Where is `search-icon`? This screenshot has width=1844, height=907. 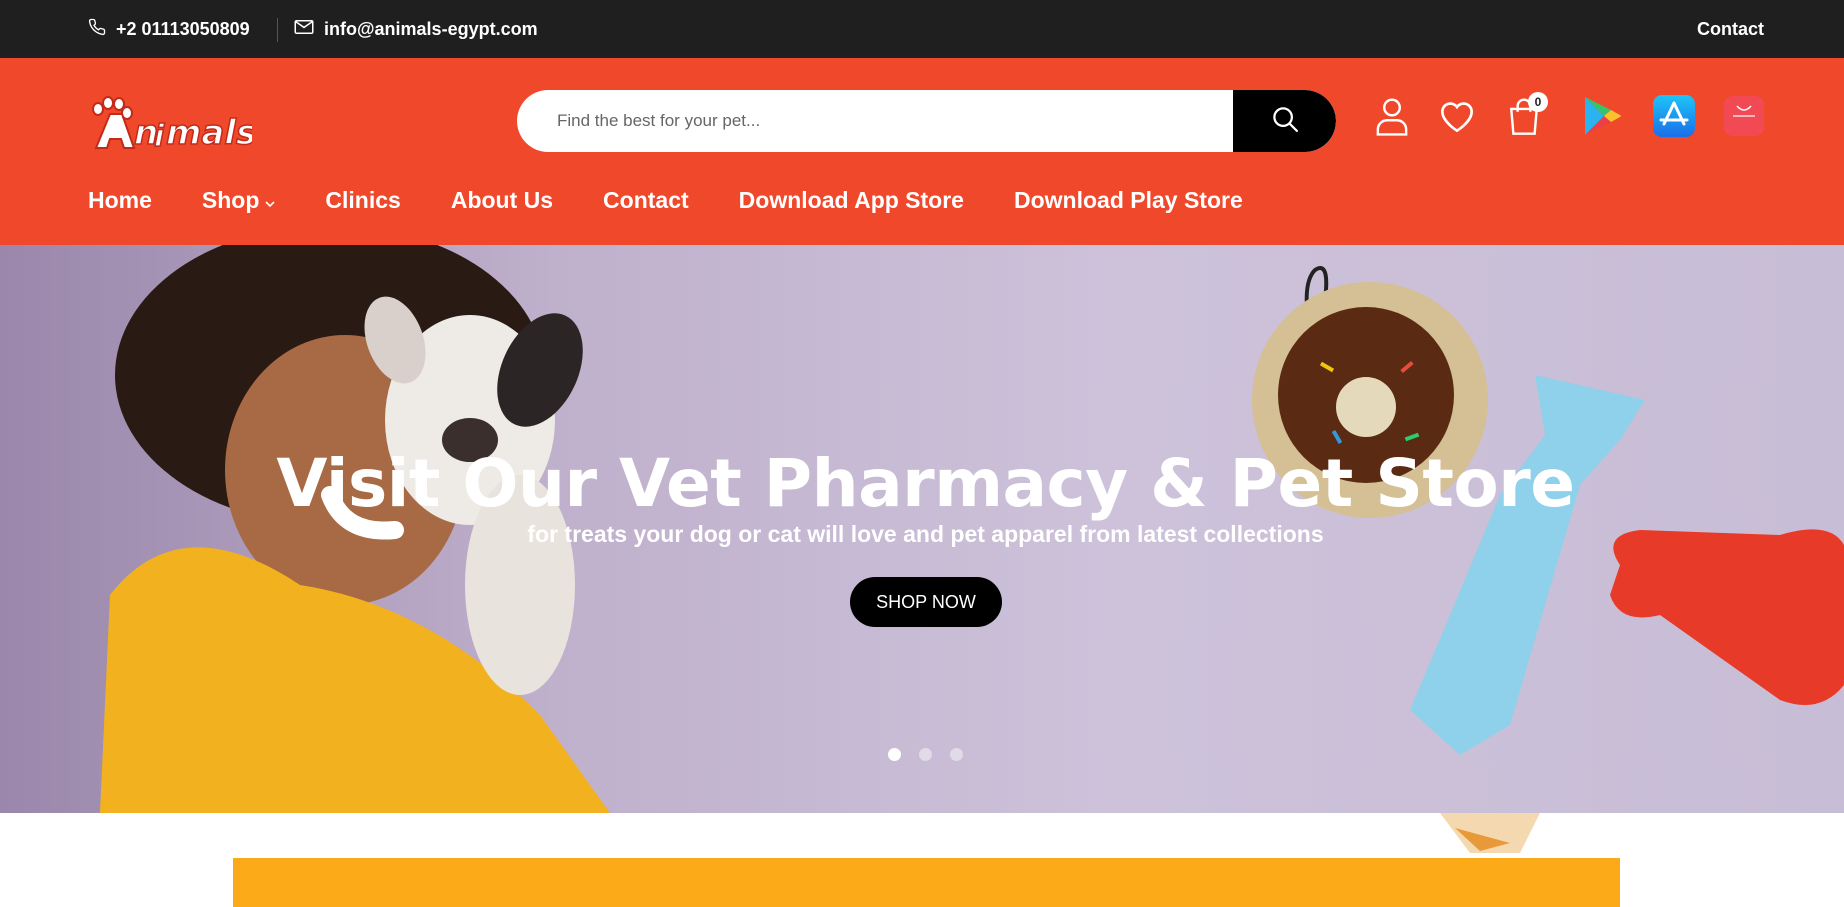 search-icon is located at coordinates (1285, 121).